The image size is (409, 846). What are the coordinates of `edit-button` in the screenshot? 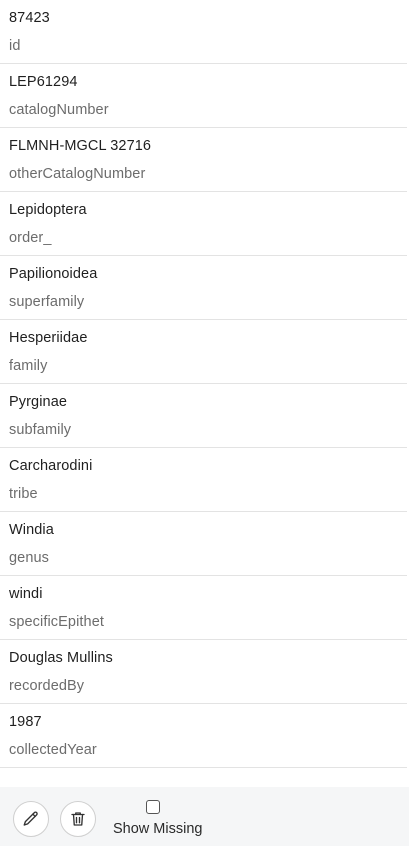 It's located at (31, 819).